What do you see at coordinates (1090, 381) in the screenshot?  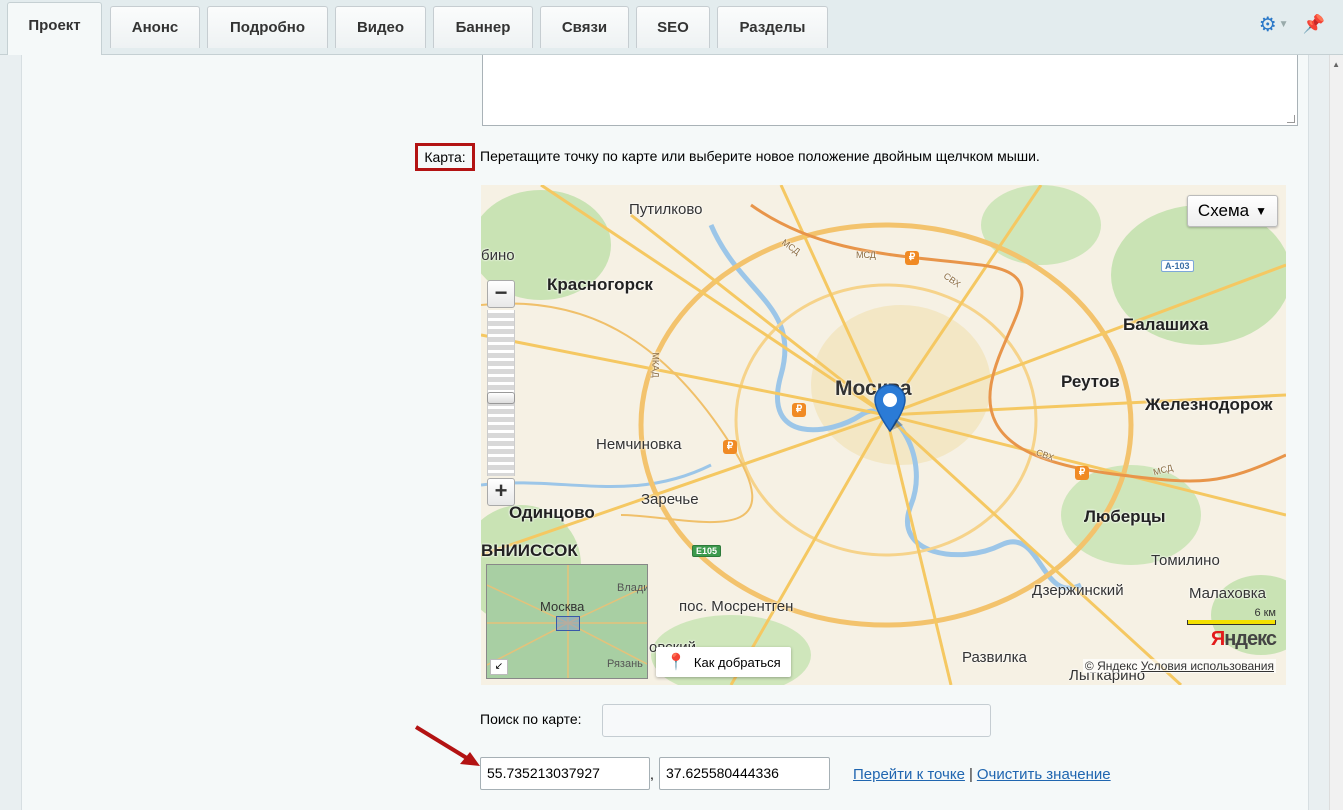 I see `place-reutov: Реутов` at bounding box center [1090, 381].